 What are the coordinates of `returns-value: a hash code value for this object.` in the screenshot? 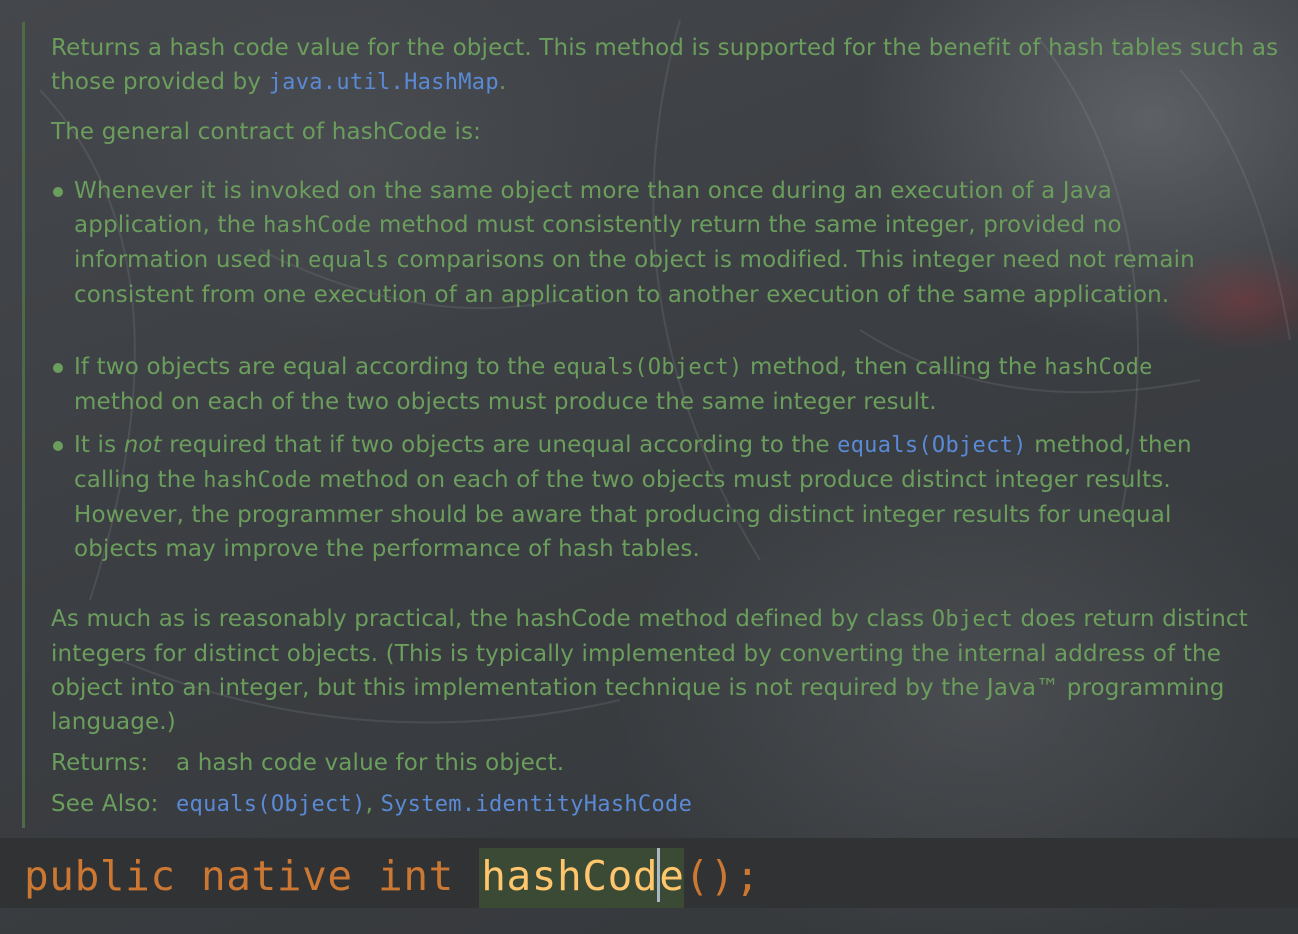 It's located at (370, 763).